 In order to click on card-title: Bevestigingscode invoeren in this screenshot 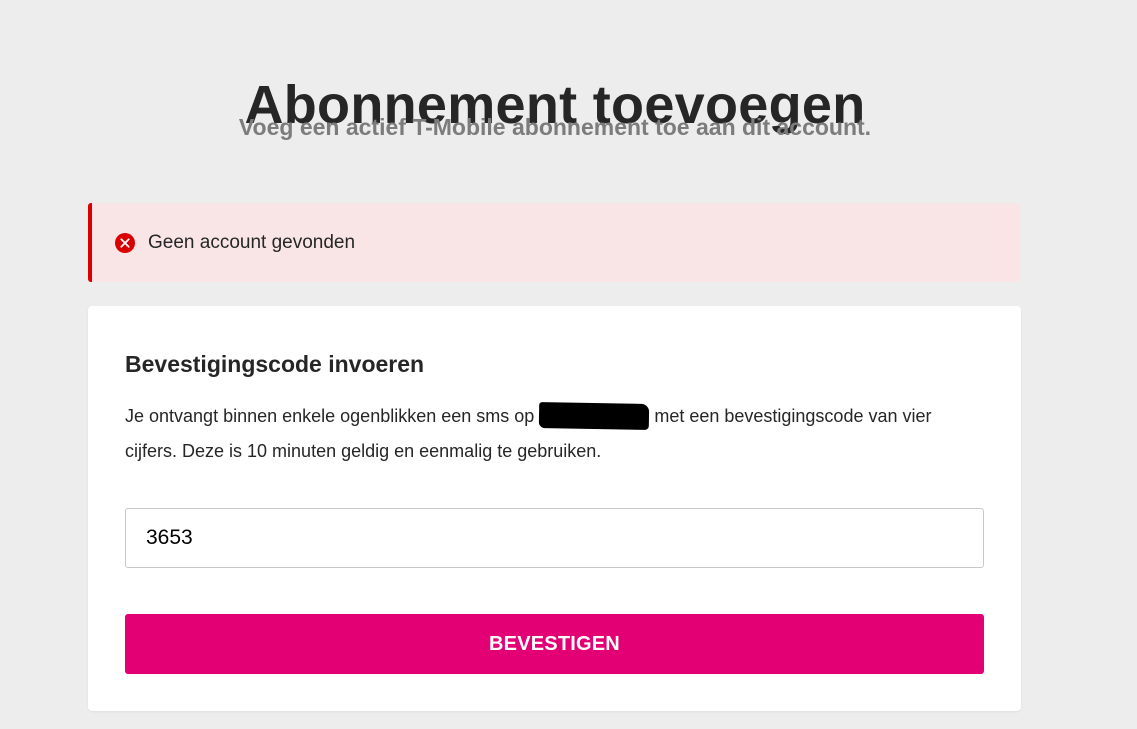, I will do `click(275, 364)`.